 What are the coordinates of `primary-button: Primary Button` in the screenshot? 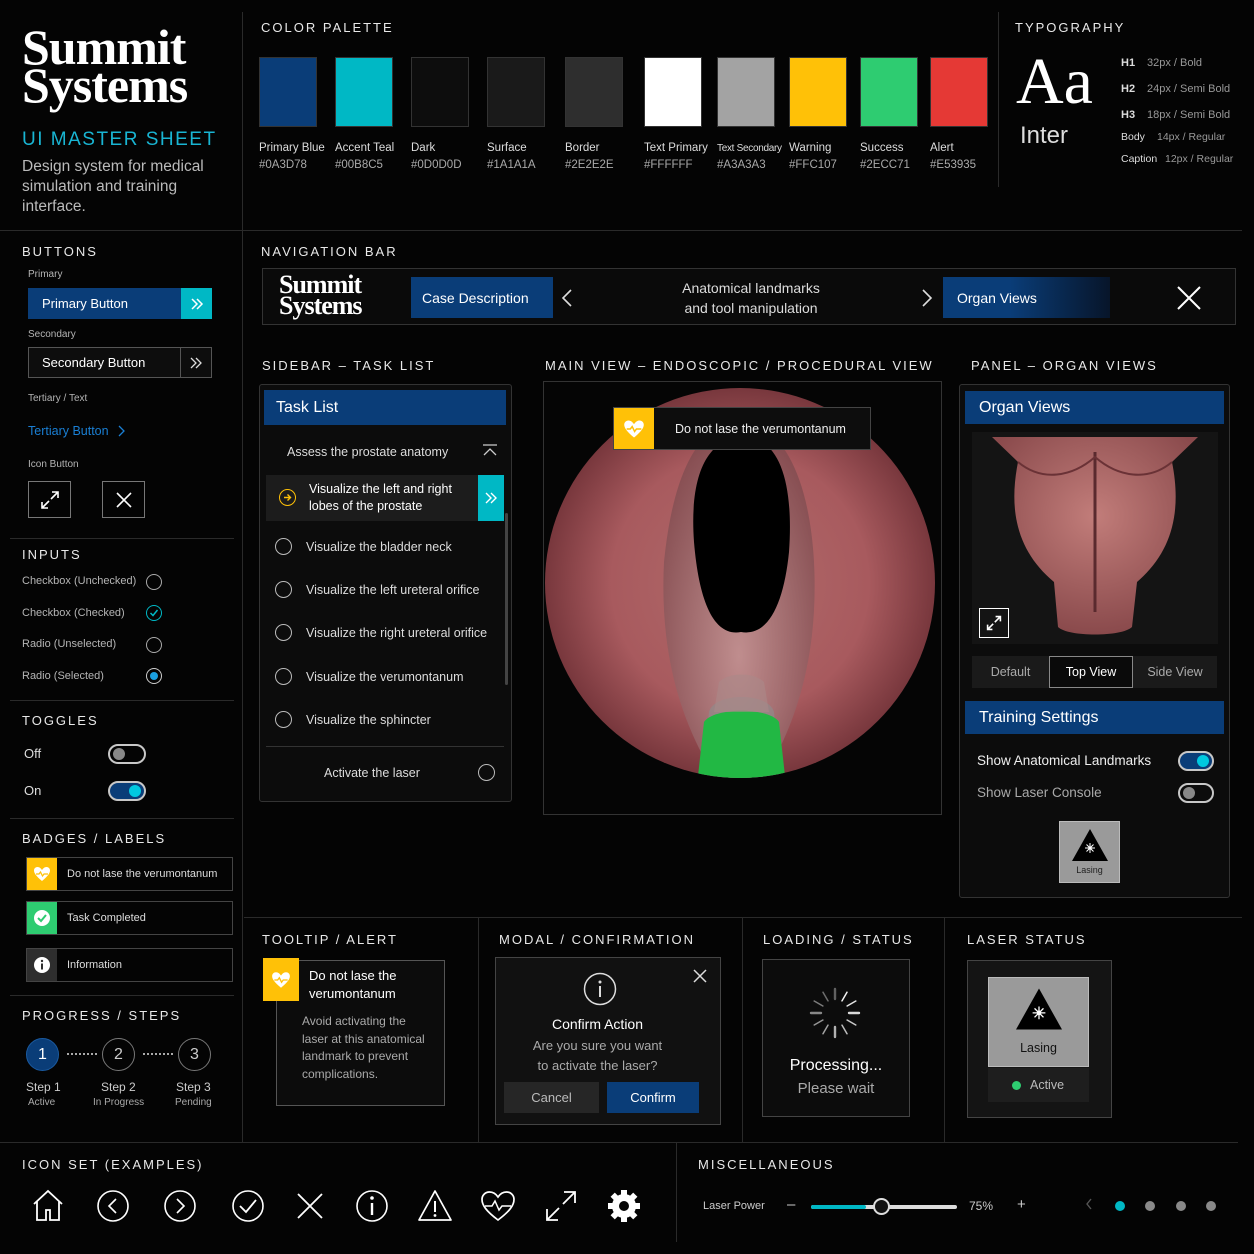 It's located at (120, 303).